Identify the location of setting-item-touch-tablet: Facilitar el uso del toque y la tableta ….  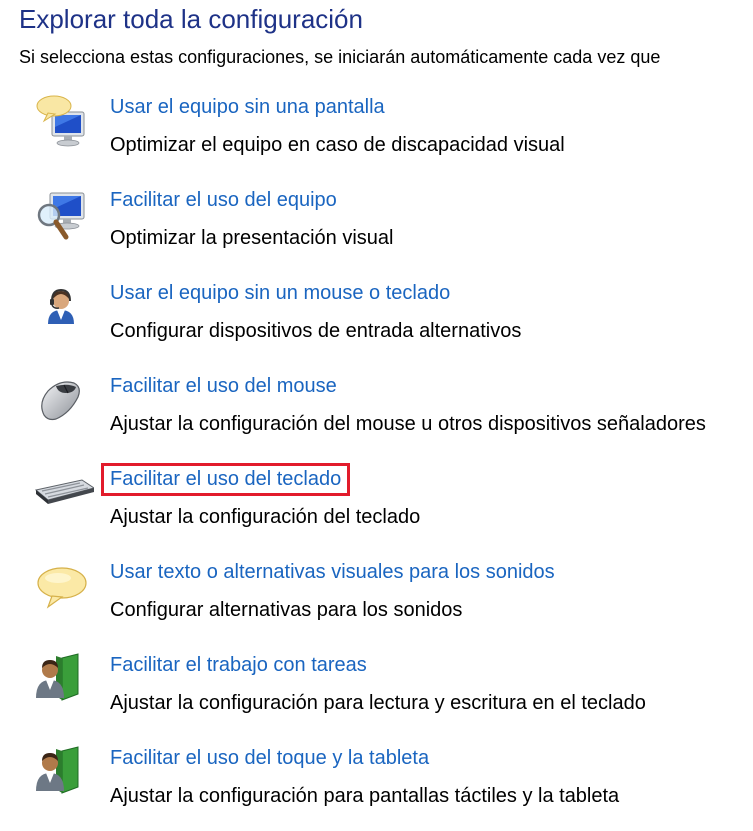
(390, 788).